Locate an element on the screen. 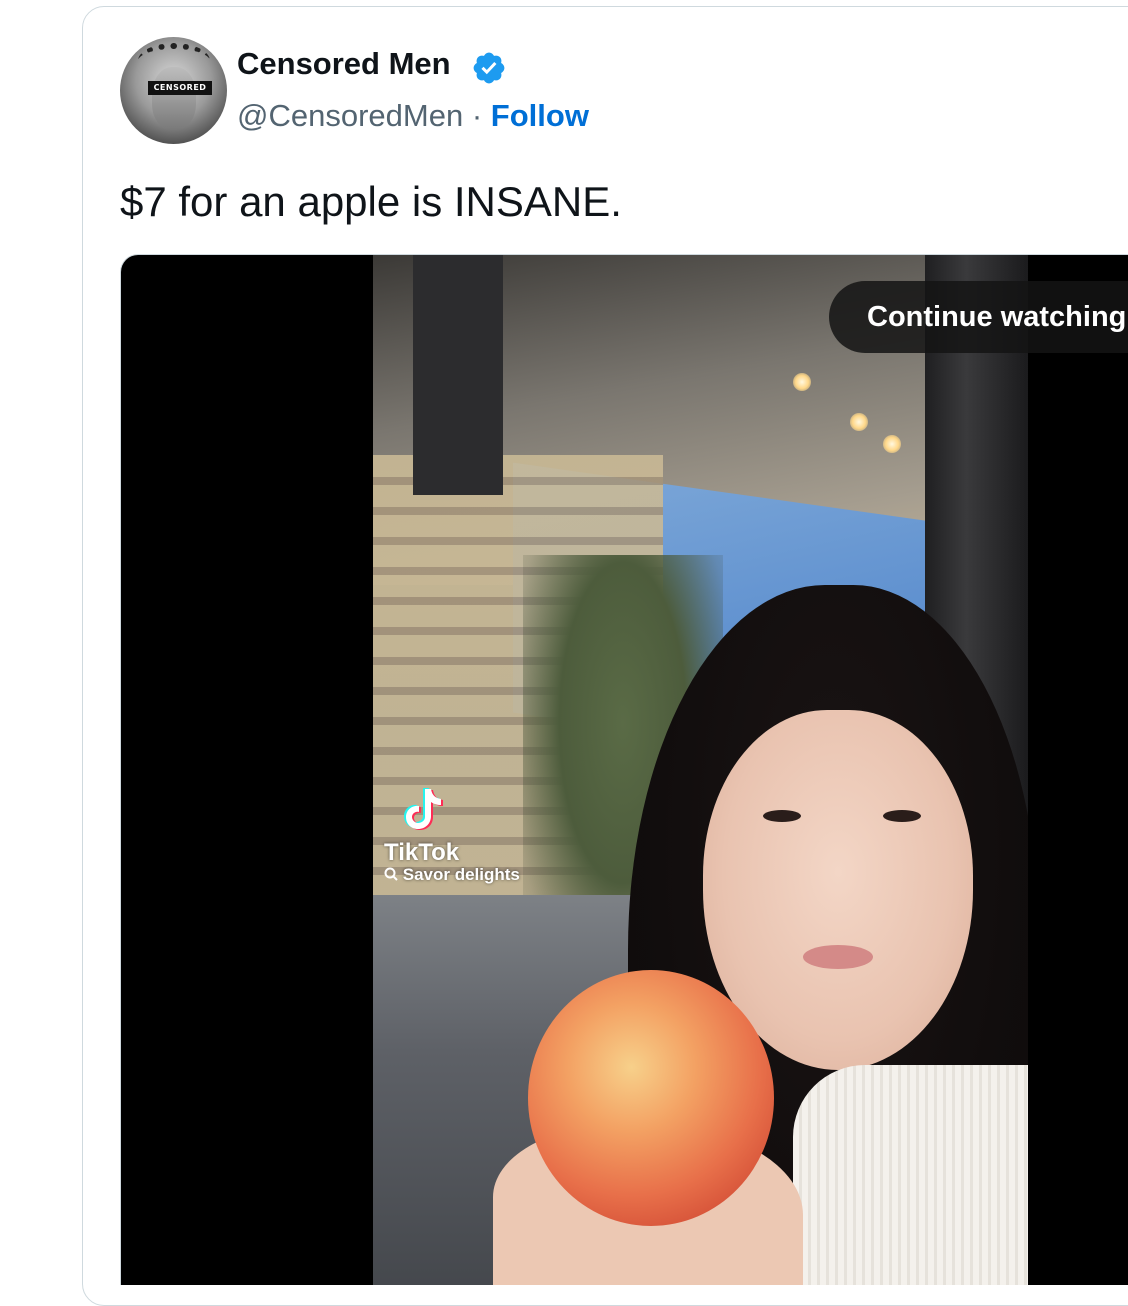 This screenshot has height=1306, width=1128. censor-bar-label: CENSORED is located at coordinates (180, 88).